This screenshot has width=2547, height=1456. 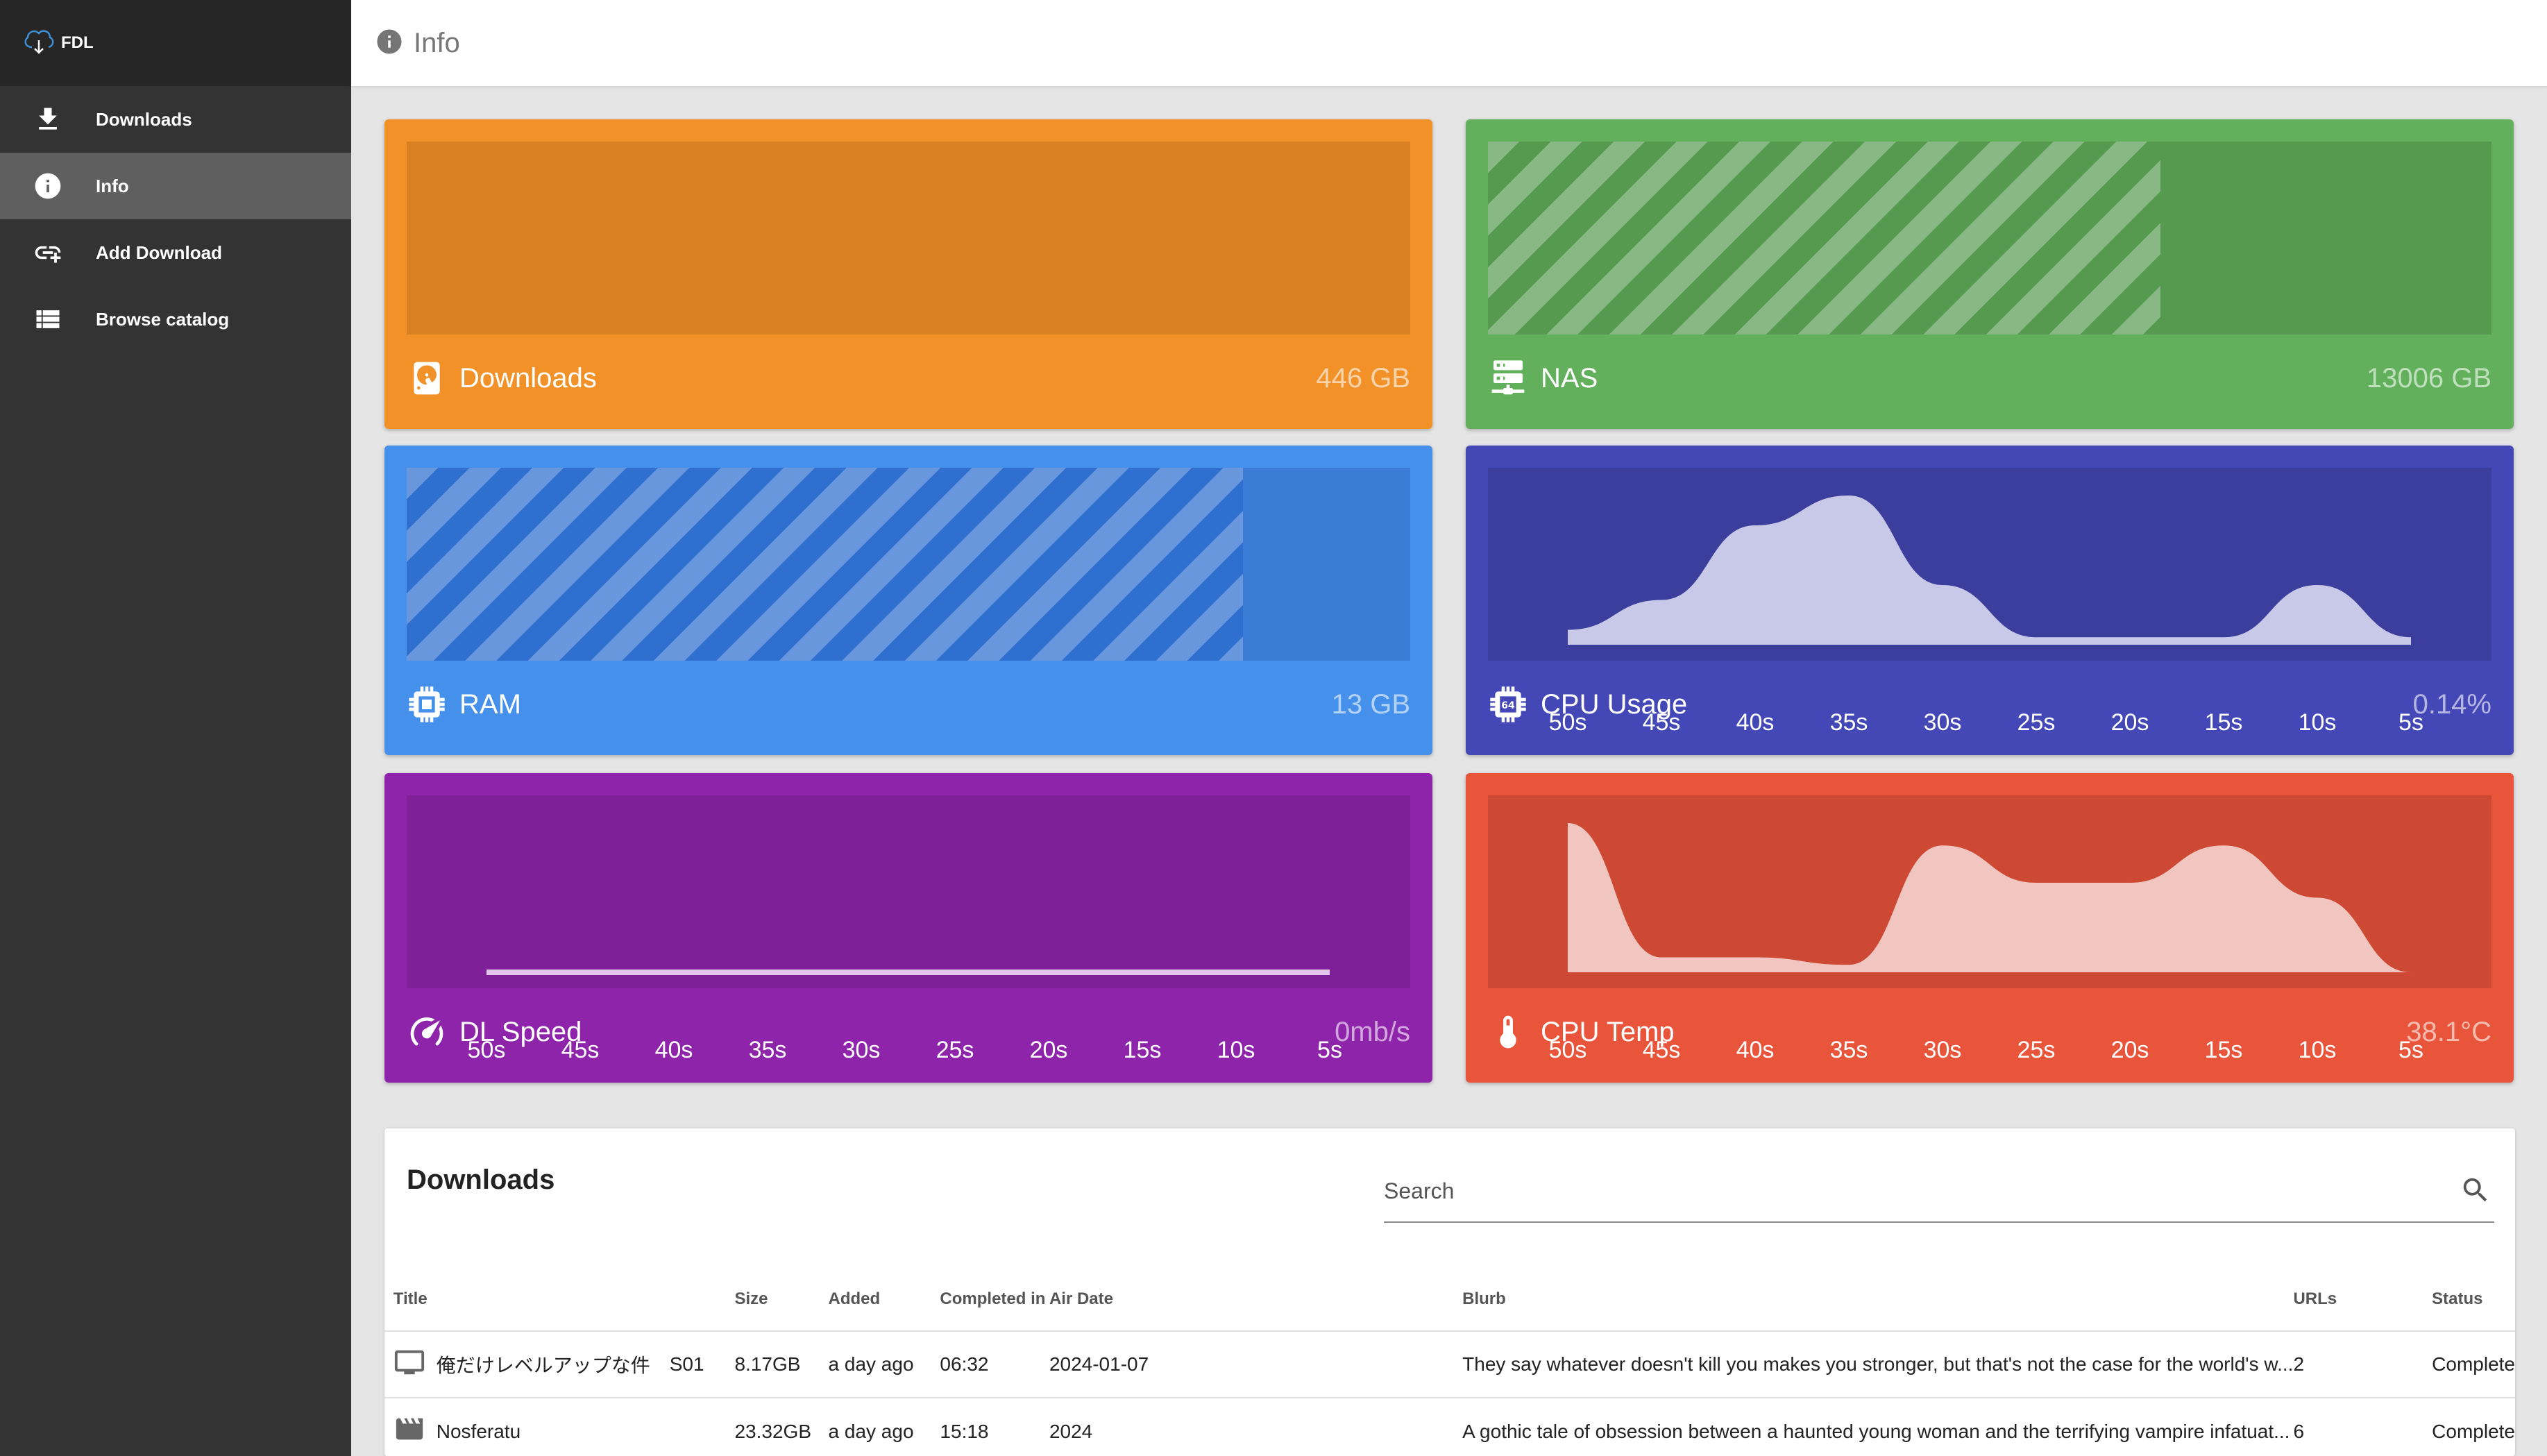 I want to click on row-title: 俺だけレベルアップな件, so click(x=543, y=1365).